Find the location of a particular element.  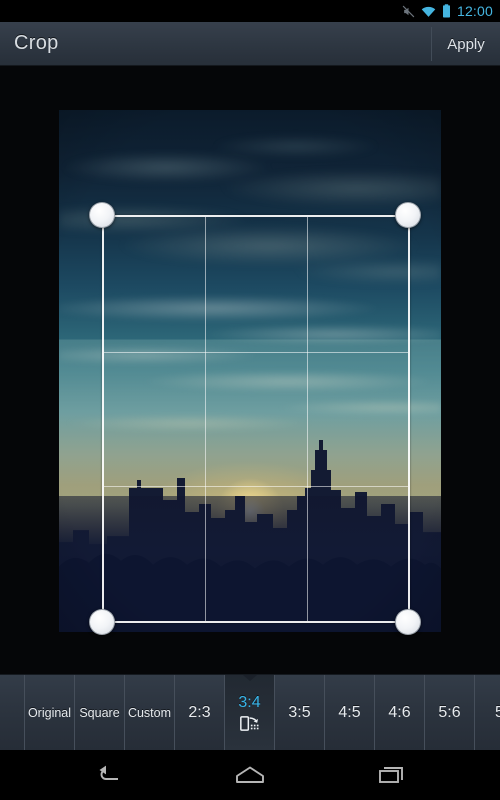

ratio-label: Square is located at coordinates (99, 713).